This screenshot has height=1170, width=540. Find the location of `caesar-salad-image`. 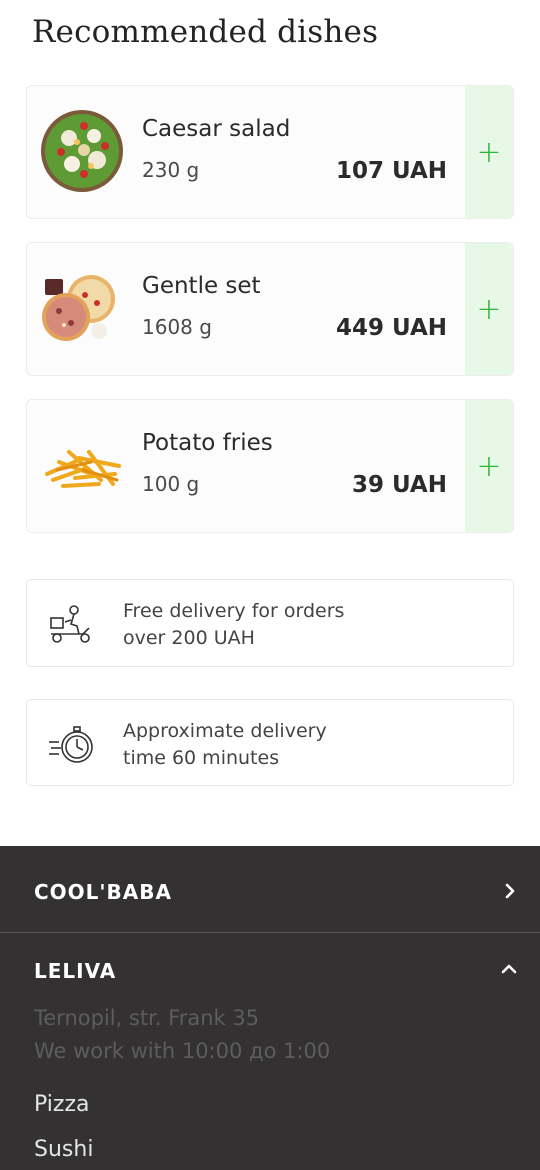

caesar-salad-image is located at coordinates (82, 151).